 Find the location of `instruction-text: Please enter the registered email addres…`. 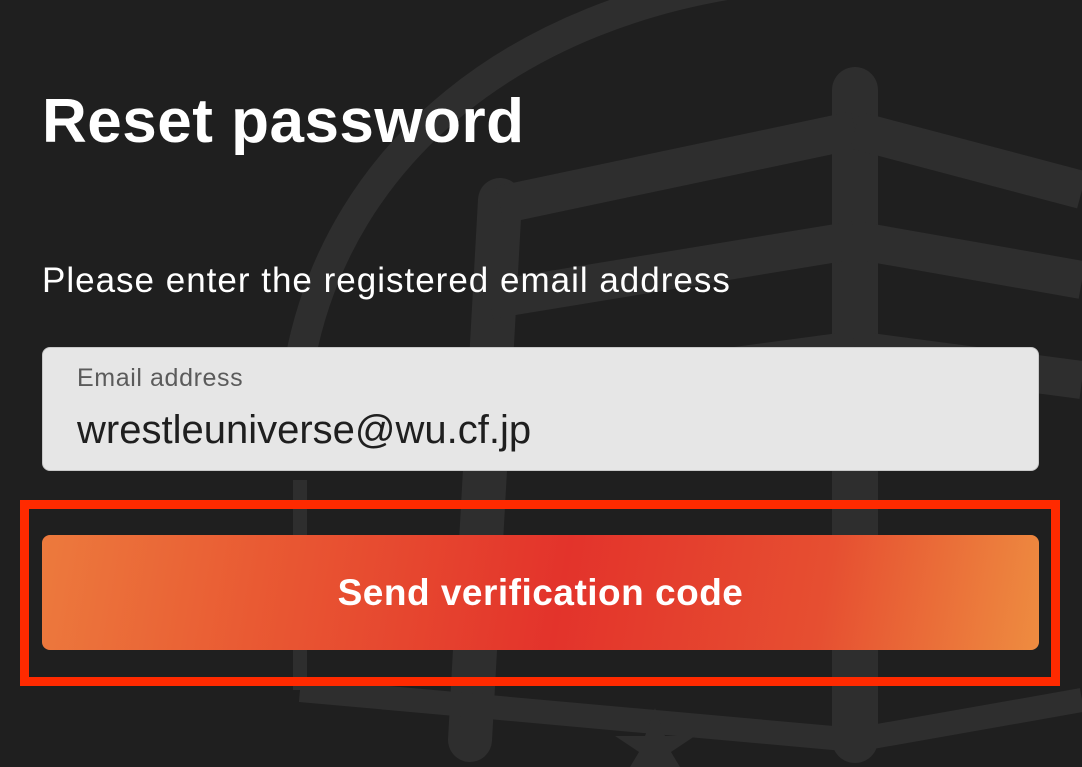

instruction-text: Please enter the registered email addres… is located at coordinates (386, 280).